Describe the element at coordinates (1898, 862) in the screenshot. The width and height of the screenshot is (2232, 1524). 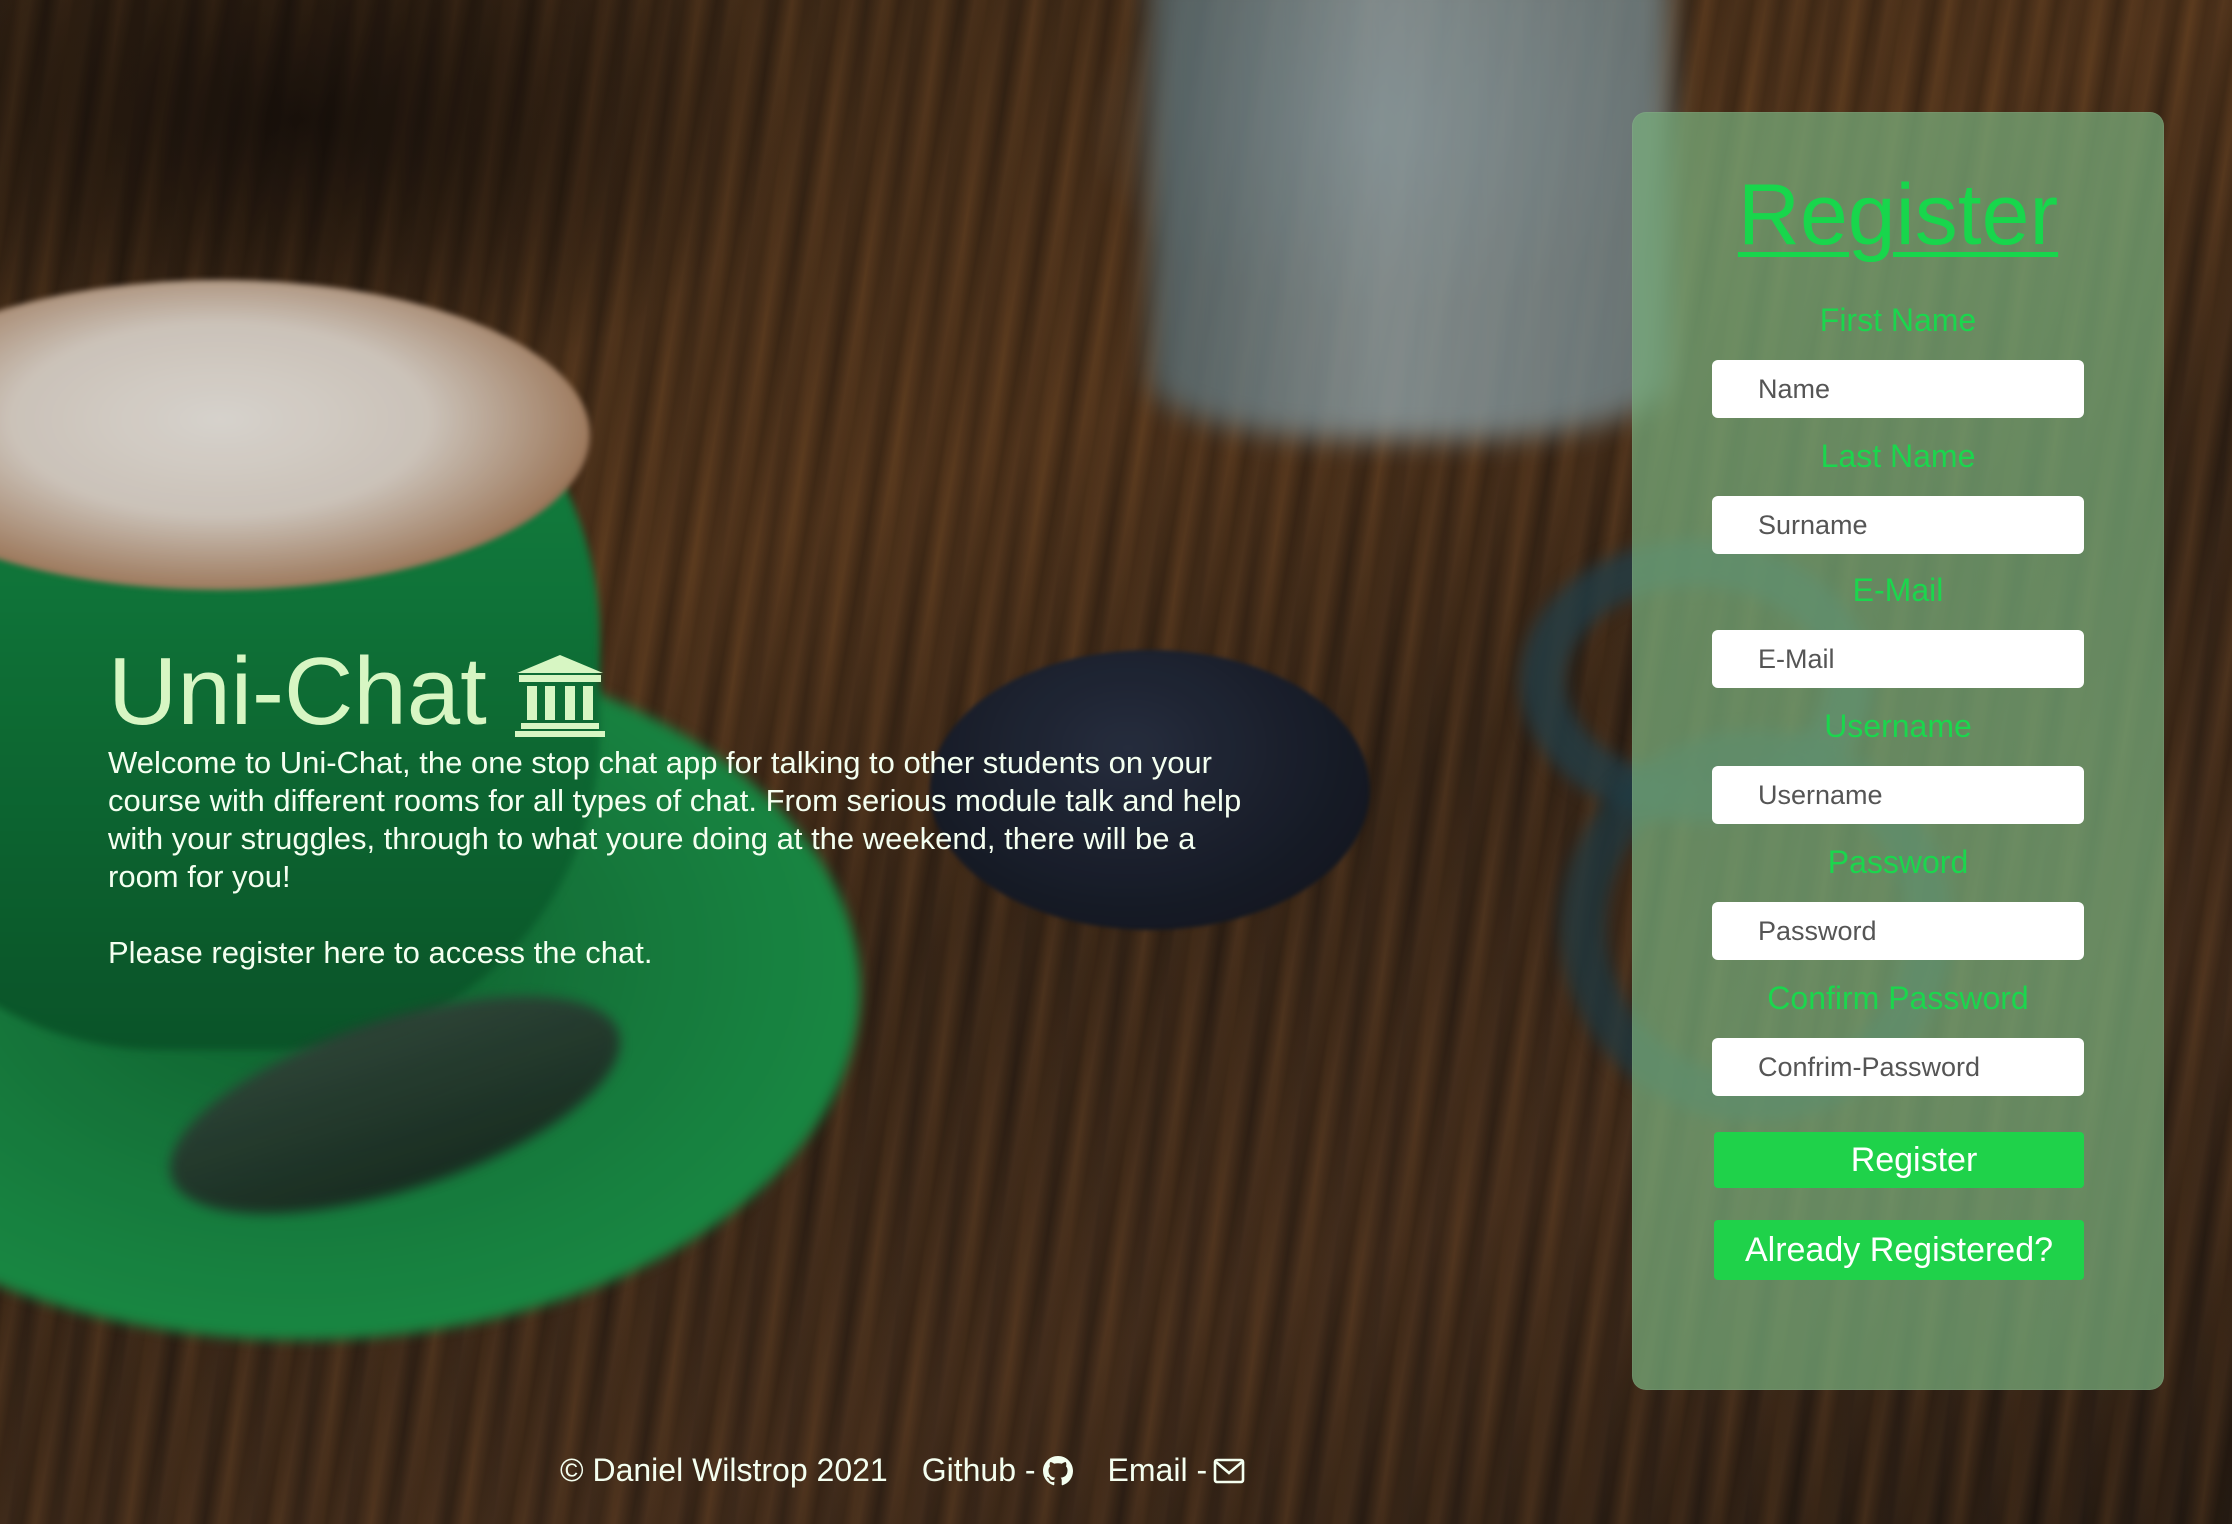
I see `password-label: Password` at that location.